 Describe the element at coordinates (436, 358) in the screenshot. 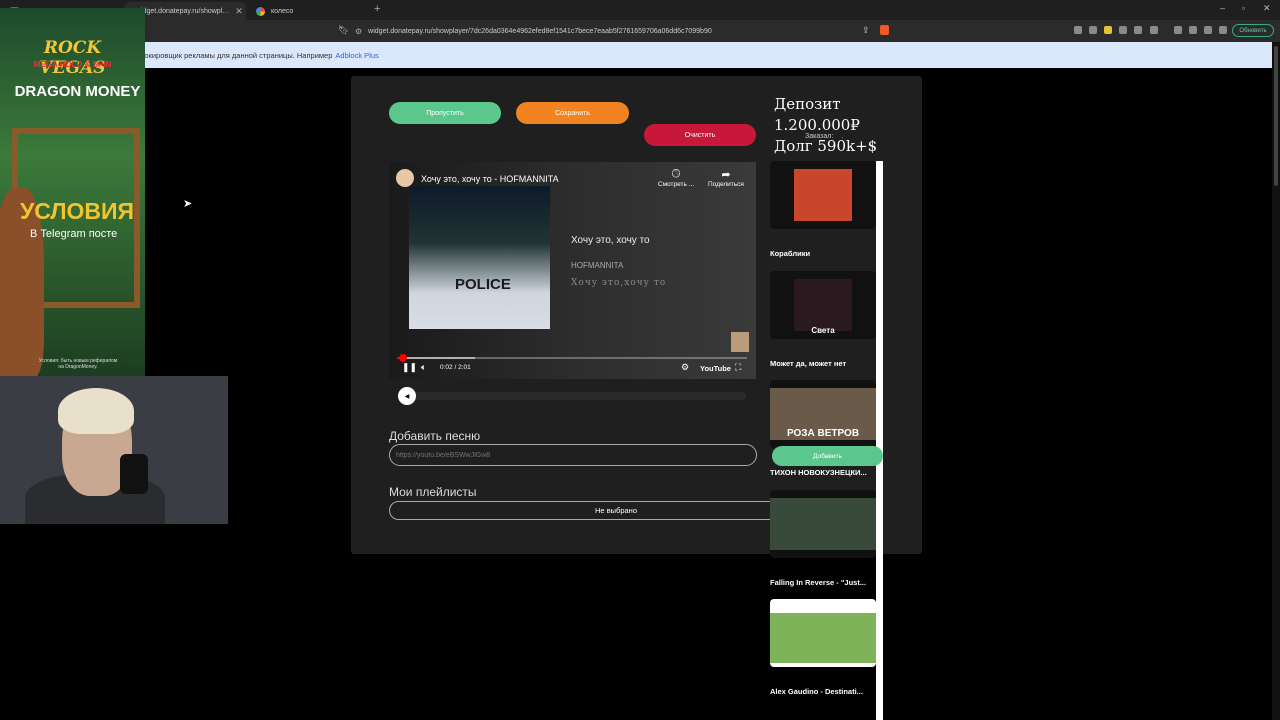

I see `video-buffered` at that location.